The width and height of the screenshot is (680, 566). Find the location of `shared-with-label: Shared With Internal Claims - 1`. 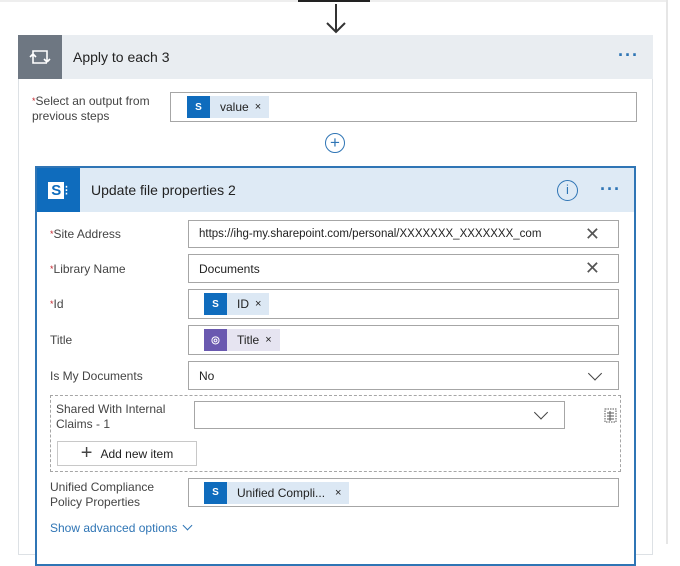

shared-with-label: Shared With Internal Claims - 1 is located at coordinates (111, 416).